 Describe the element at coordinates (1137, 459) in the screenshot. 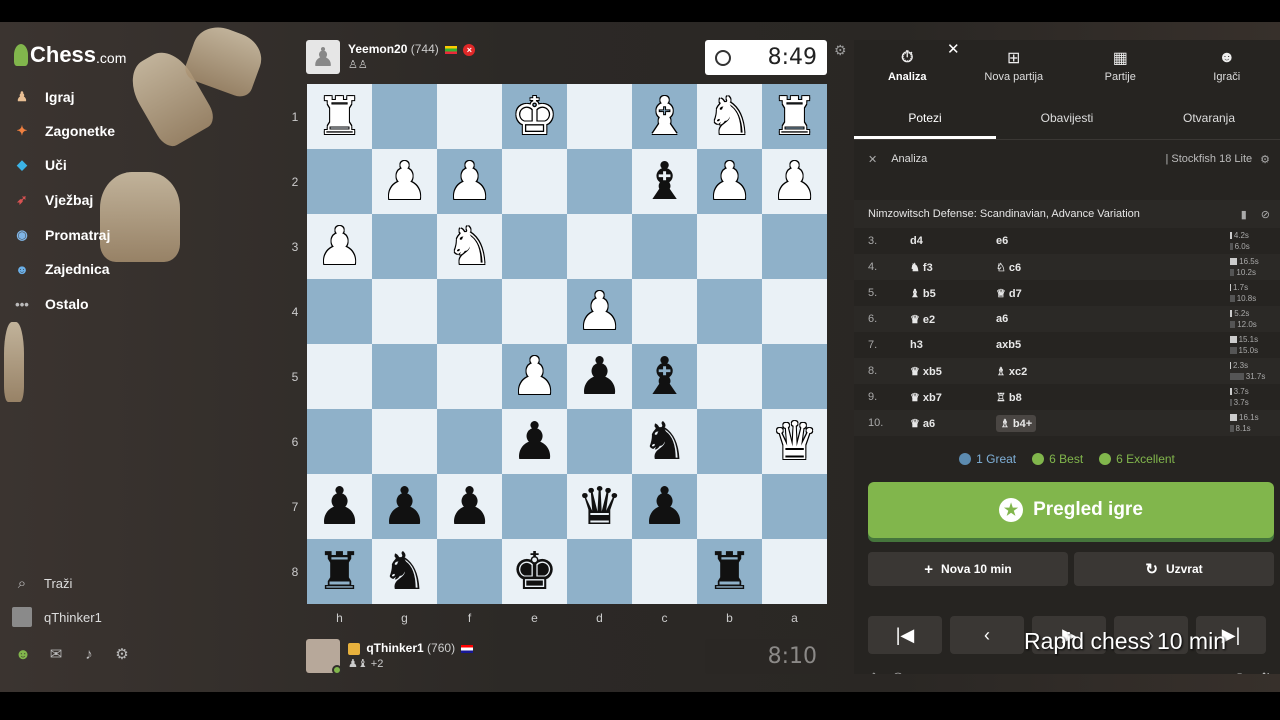

I see `summary-excellent: 6 Excellent` at that location.